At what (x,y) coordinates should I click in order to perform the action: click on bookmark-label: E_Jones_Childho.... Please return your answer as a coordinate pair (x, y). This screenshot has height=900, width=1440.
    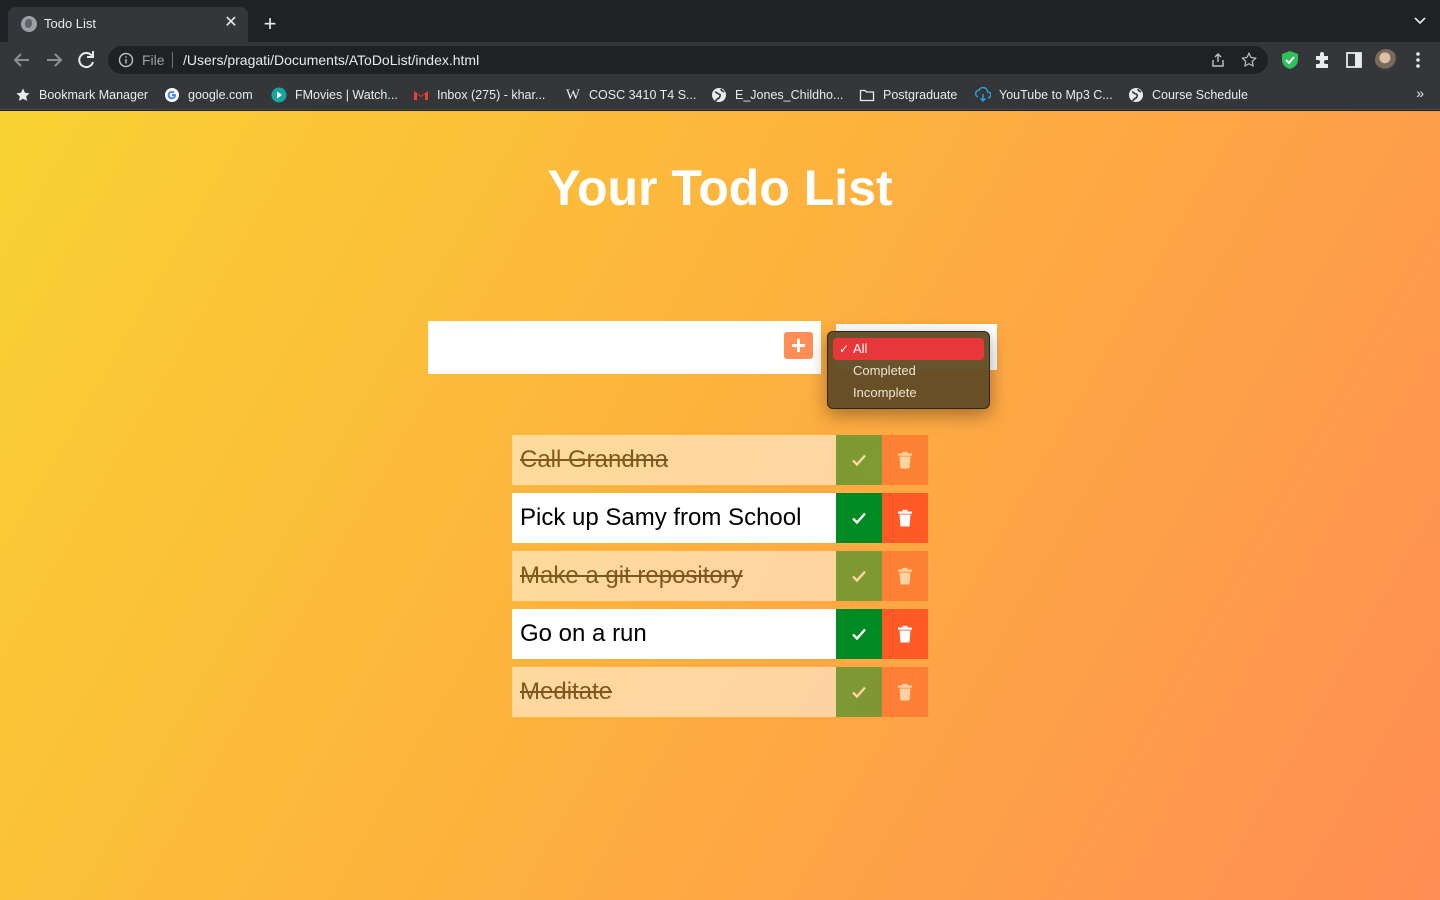
    Looking at the image, I should click on (789, 95).